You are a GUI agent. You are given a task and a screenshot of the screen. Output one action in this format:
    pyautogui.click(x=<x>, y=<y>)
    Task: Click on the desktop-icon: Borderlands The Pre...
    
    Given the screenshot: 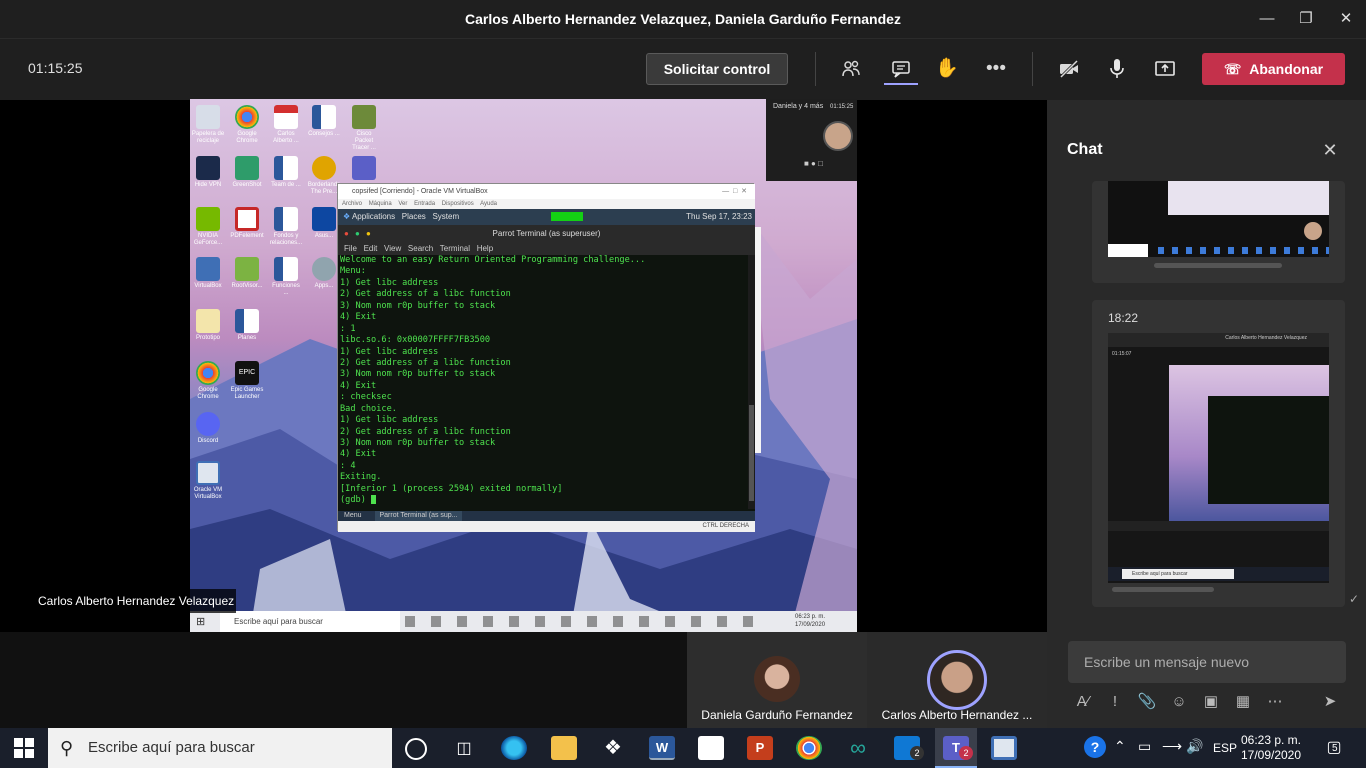 What is the action you would take?
    pyautogui.click(x=324, y=176)
    